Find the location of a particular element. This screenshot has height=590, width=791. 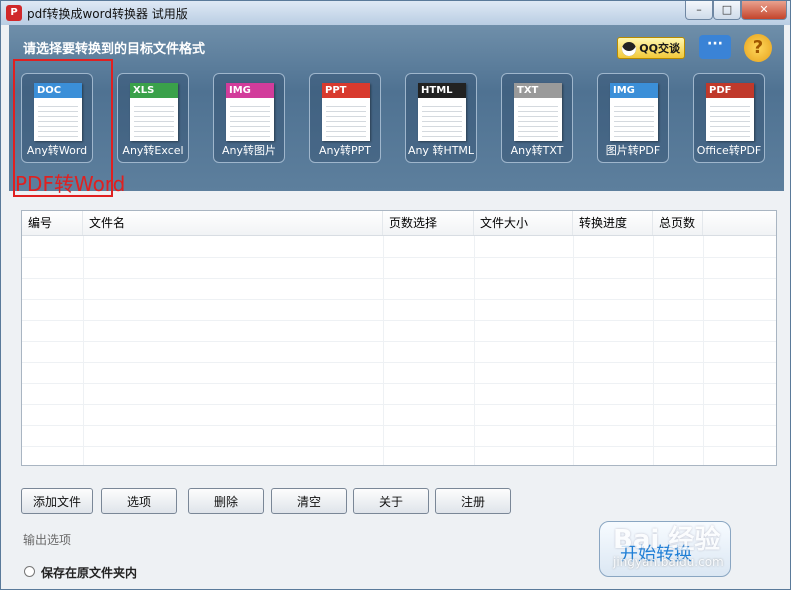

tile-tag: PPT is located at coordinates (346, 90).